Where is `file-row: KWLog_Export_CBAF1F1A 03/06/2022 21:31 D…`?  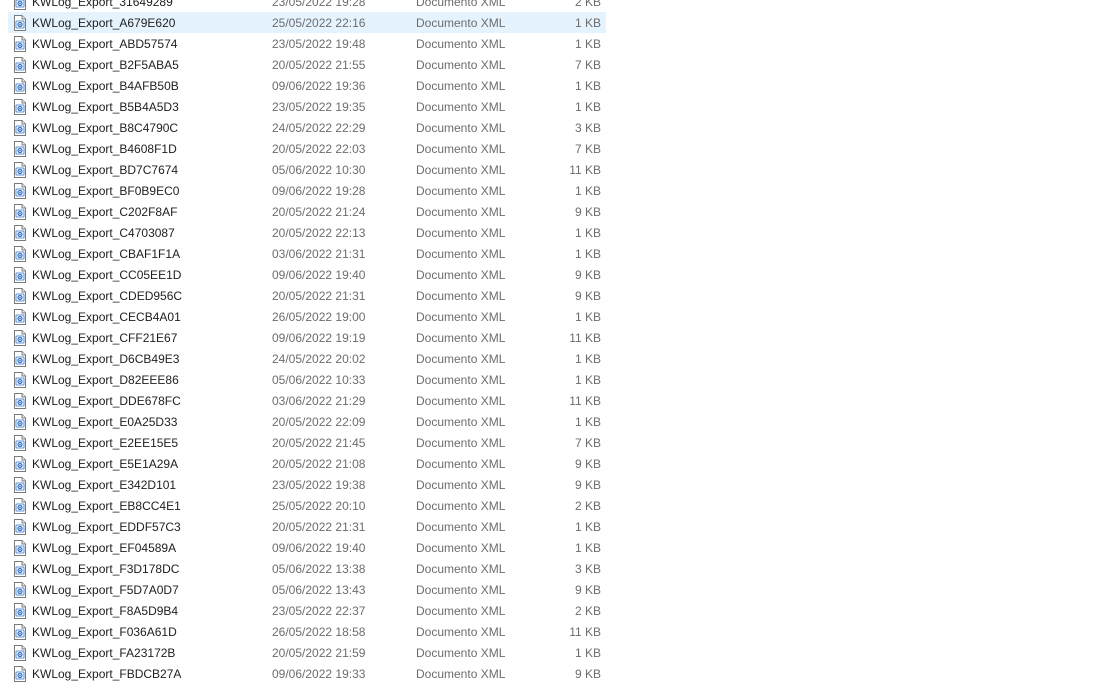
file-row: KWLog_Export_CBAF1F1A 03/06/2022 21:31 D… is located at coordinates (307, 253).